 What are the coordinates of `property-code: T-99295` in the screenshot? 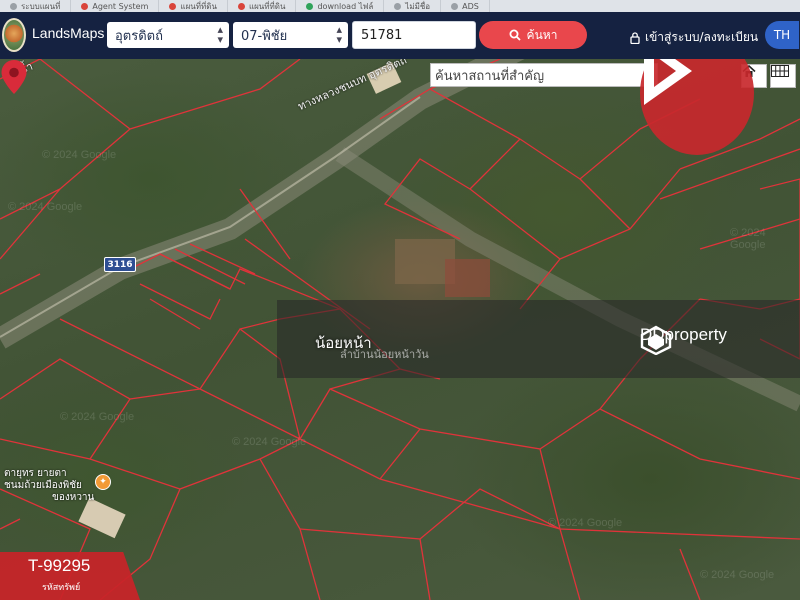 It's located at (59, 565).